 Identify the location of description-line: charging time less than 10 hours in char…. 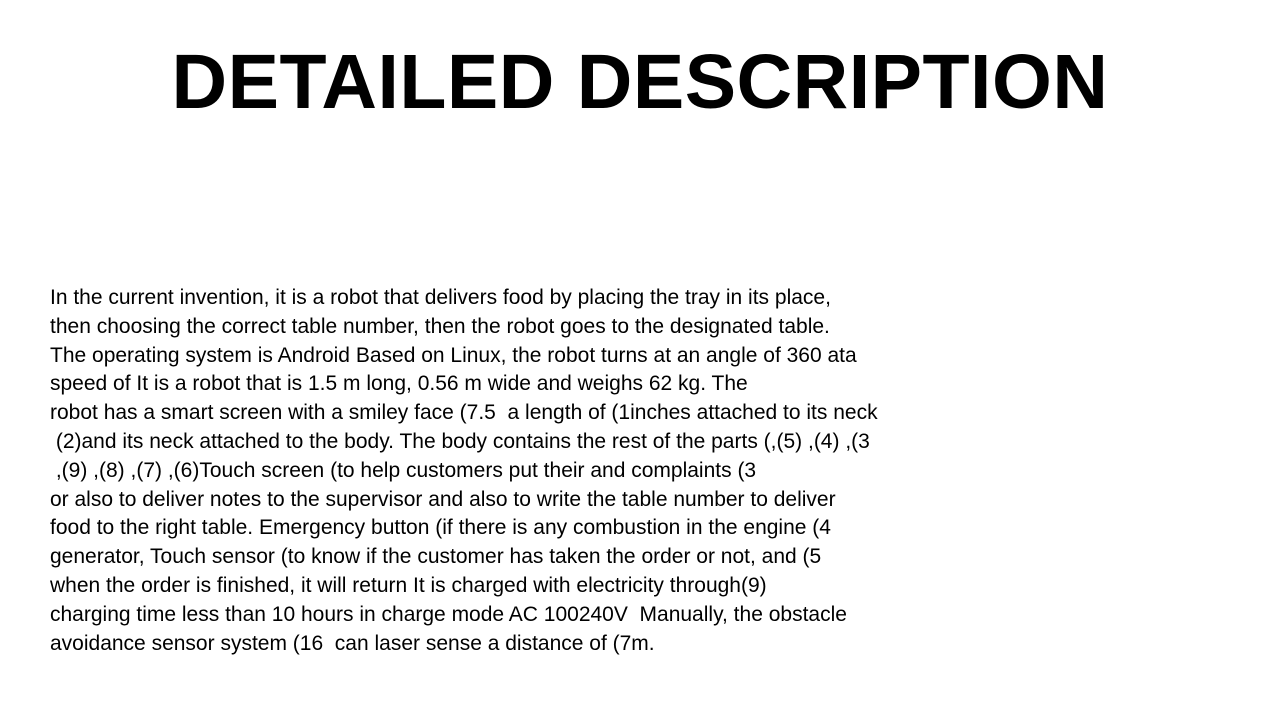
(448, 614).